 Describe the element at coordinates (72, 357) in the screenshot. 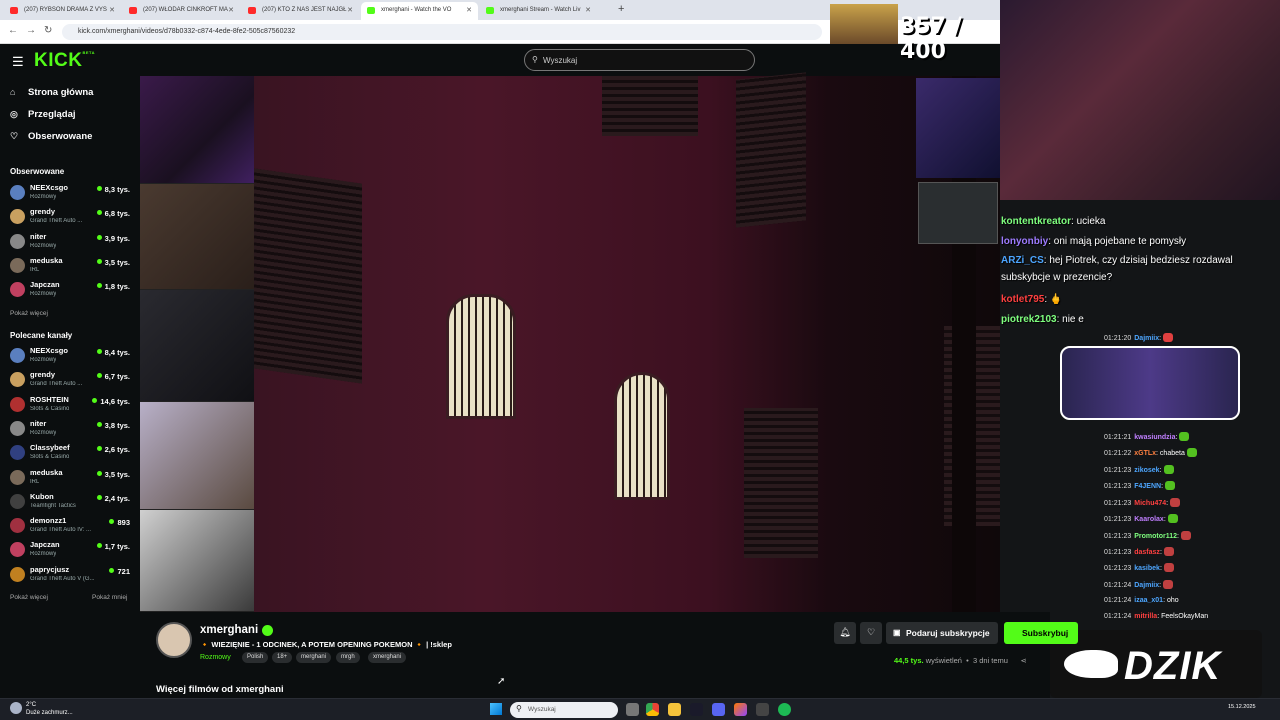

I see `sidebar-channel: NEEXcsgo Rozmowy 8,4 tys.` at that location.